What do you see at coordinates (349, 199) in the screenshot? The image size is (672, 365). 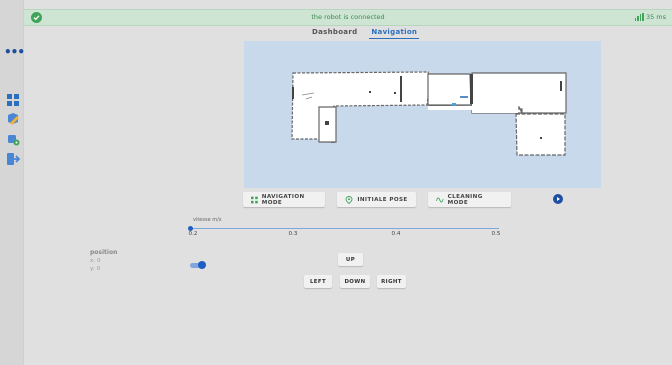 I see `location-pin-icon` at bounding box center [349, 199].